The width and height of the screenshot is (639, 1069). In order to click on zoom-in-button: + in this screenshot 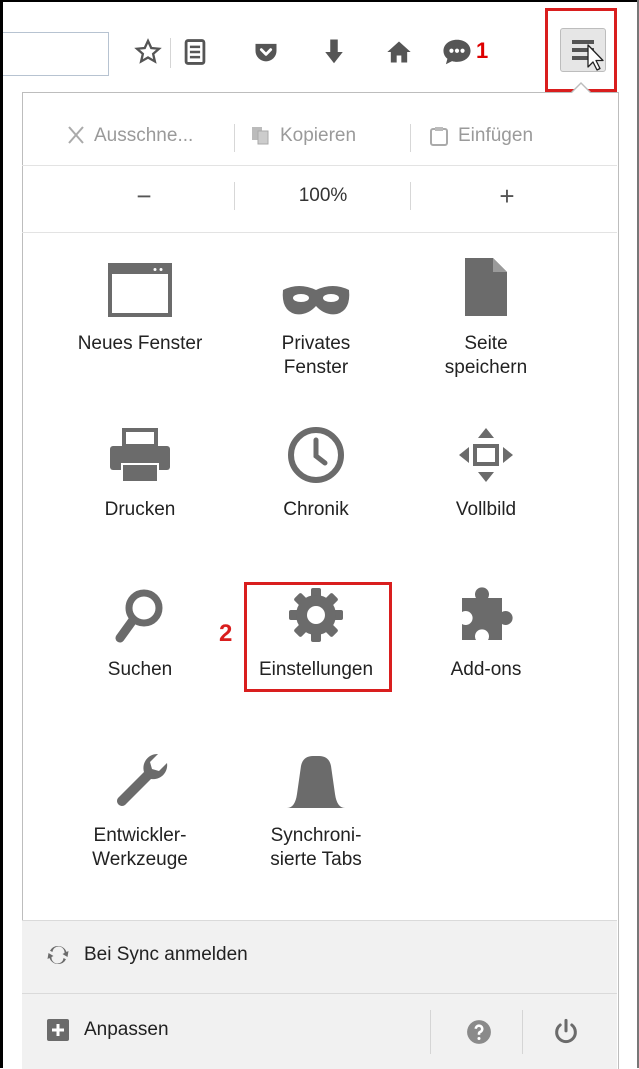, I will do `click(507, 196)`.